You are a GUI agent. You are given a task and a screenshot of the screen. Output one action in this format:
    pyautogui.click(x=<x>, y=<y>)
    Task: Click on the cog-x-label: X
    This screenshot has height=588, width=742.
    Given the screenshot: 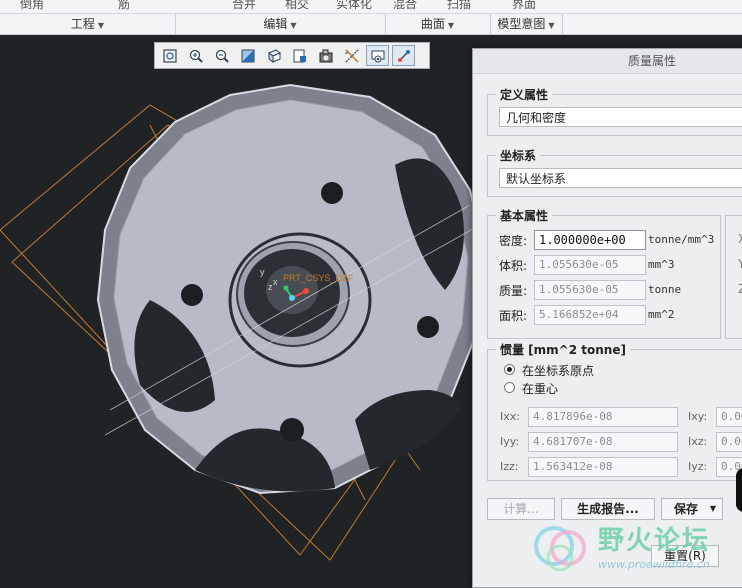 What is the action you would take?
    pyautogui.click(x=740, y=239)
    